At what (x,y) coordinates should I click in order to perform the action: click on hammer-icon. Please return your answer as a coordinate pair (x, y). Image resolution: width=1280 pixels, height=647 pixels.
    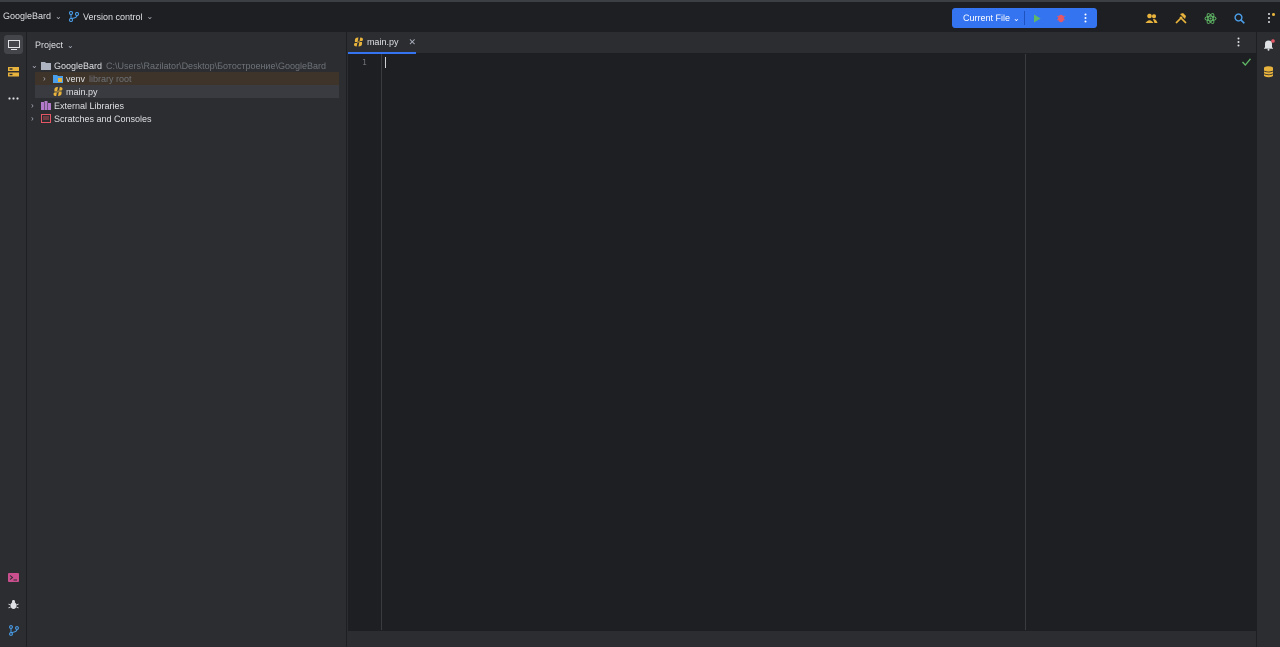
    Looking at the image, I should click on (1181, 18).